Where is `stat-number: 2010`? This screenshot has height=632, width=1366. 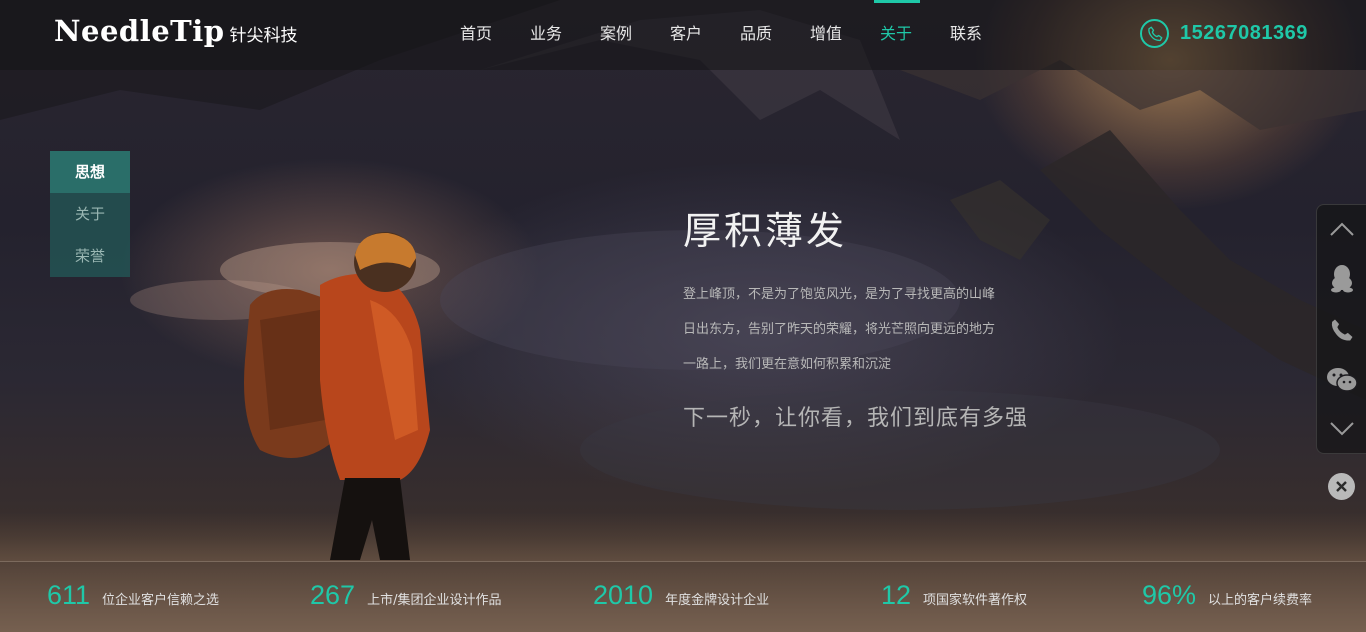
stat-number: 2010 is located at coordinates (623, 595).